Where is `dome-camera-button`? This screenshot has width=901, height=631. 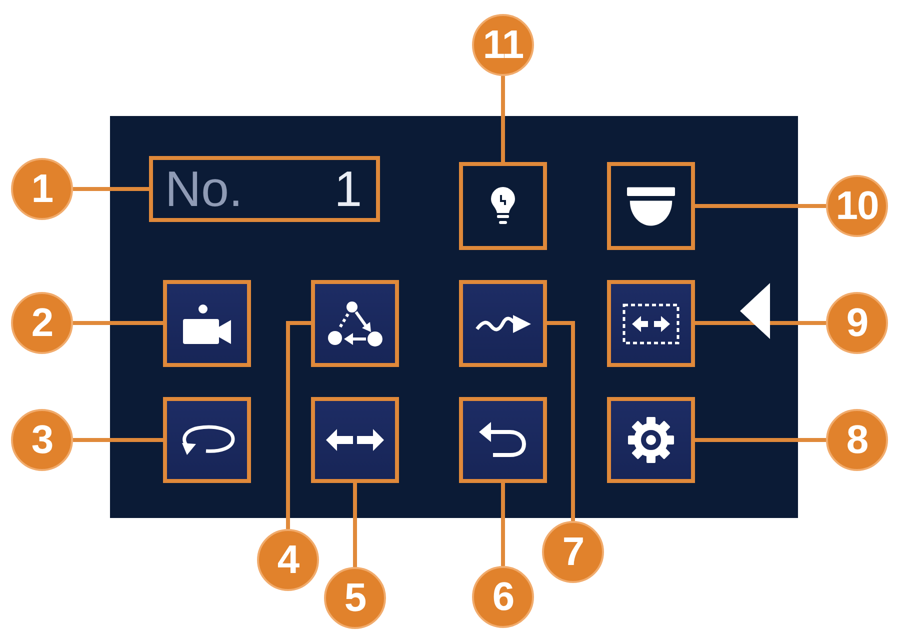 dome-camera-button is located at coordinates (651, 206).